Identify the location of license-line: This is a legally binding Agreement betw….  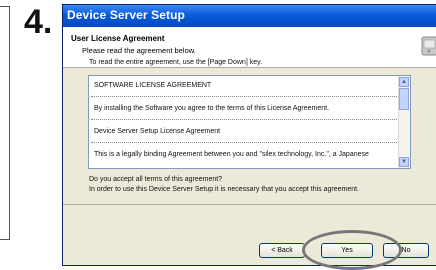
(231, 154).